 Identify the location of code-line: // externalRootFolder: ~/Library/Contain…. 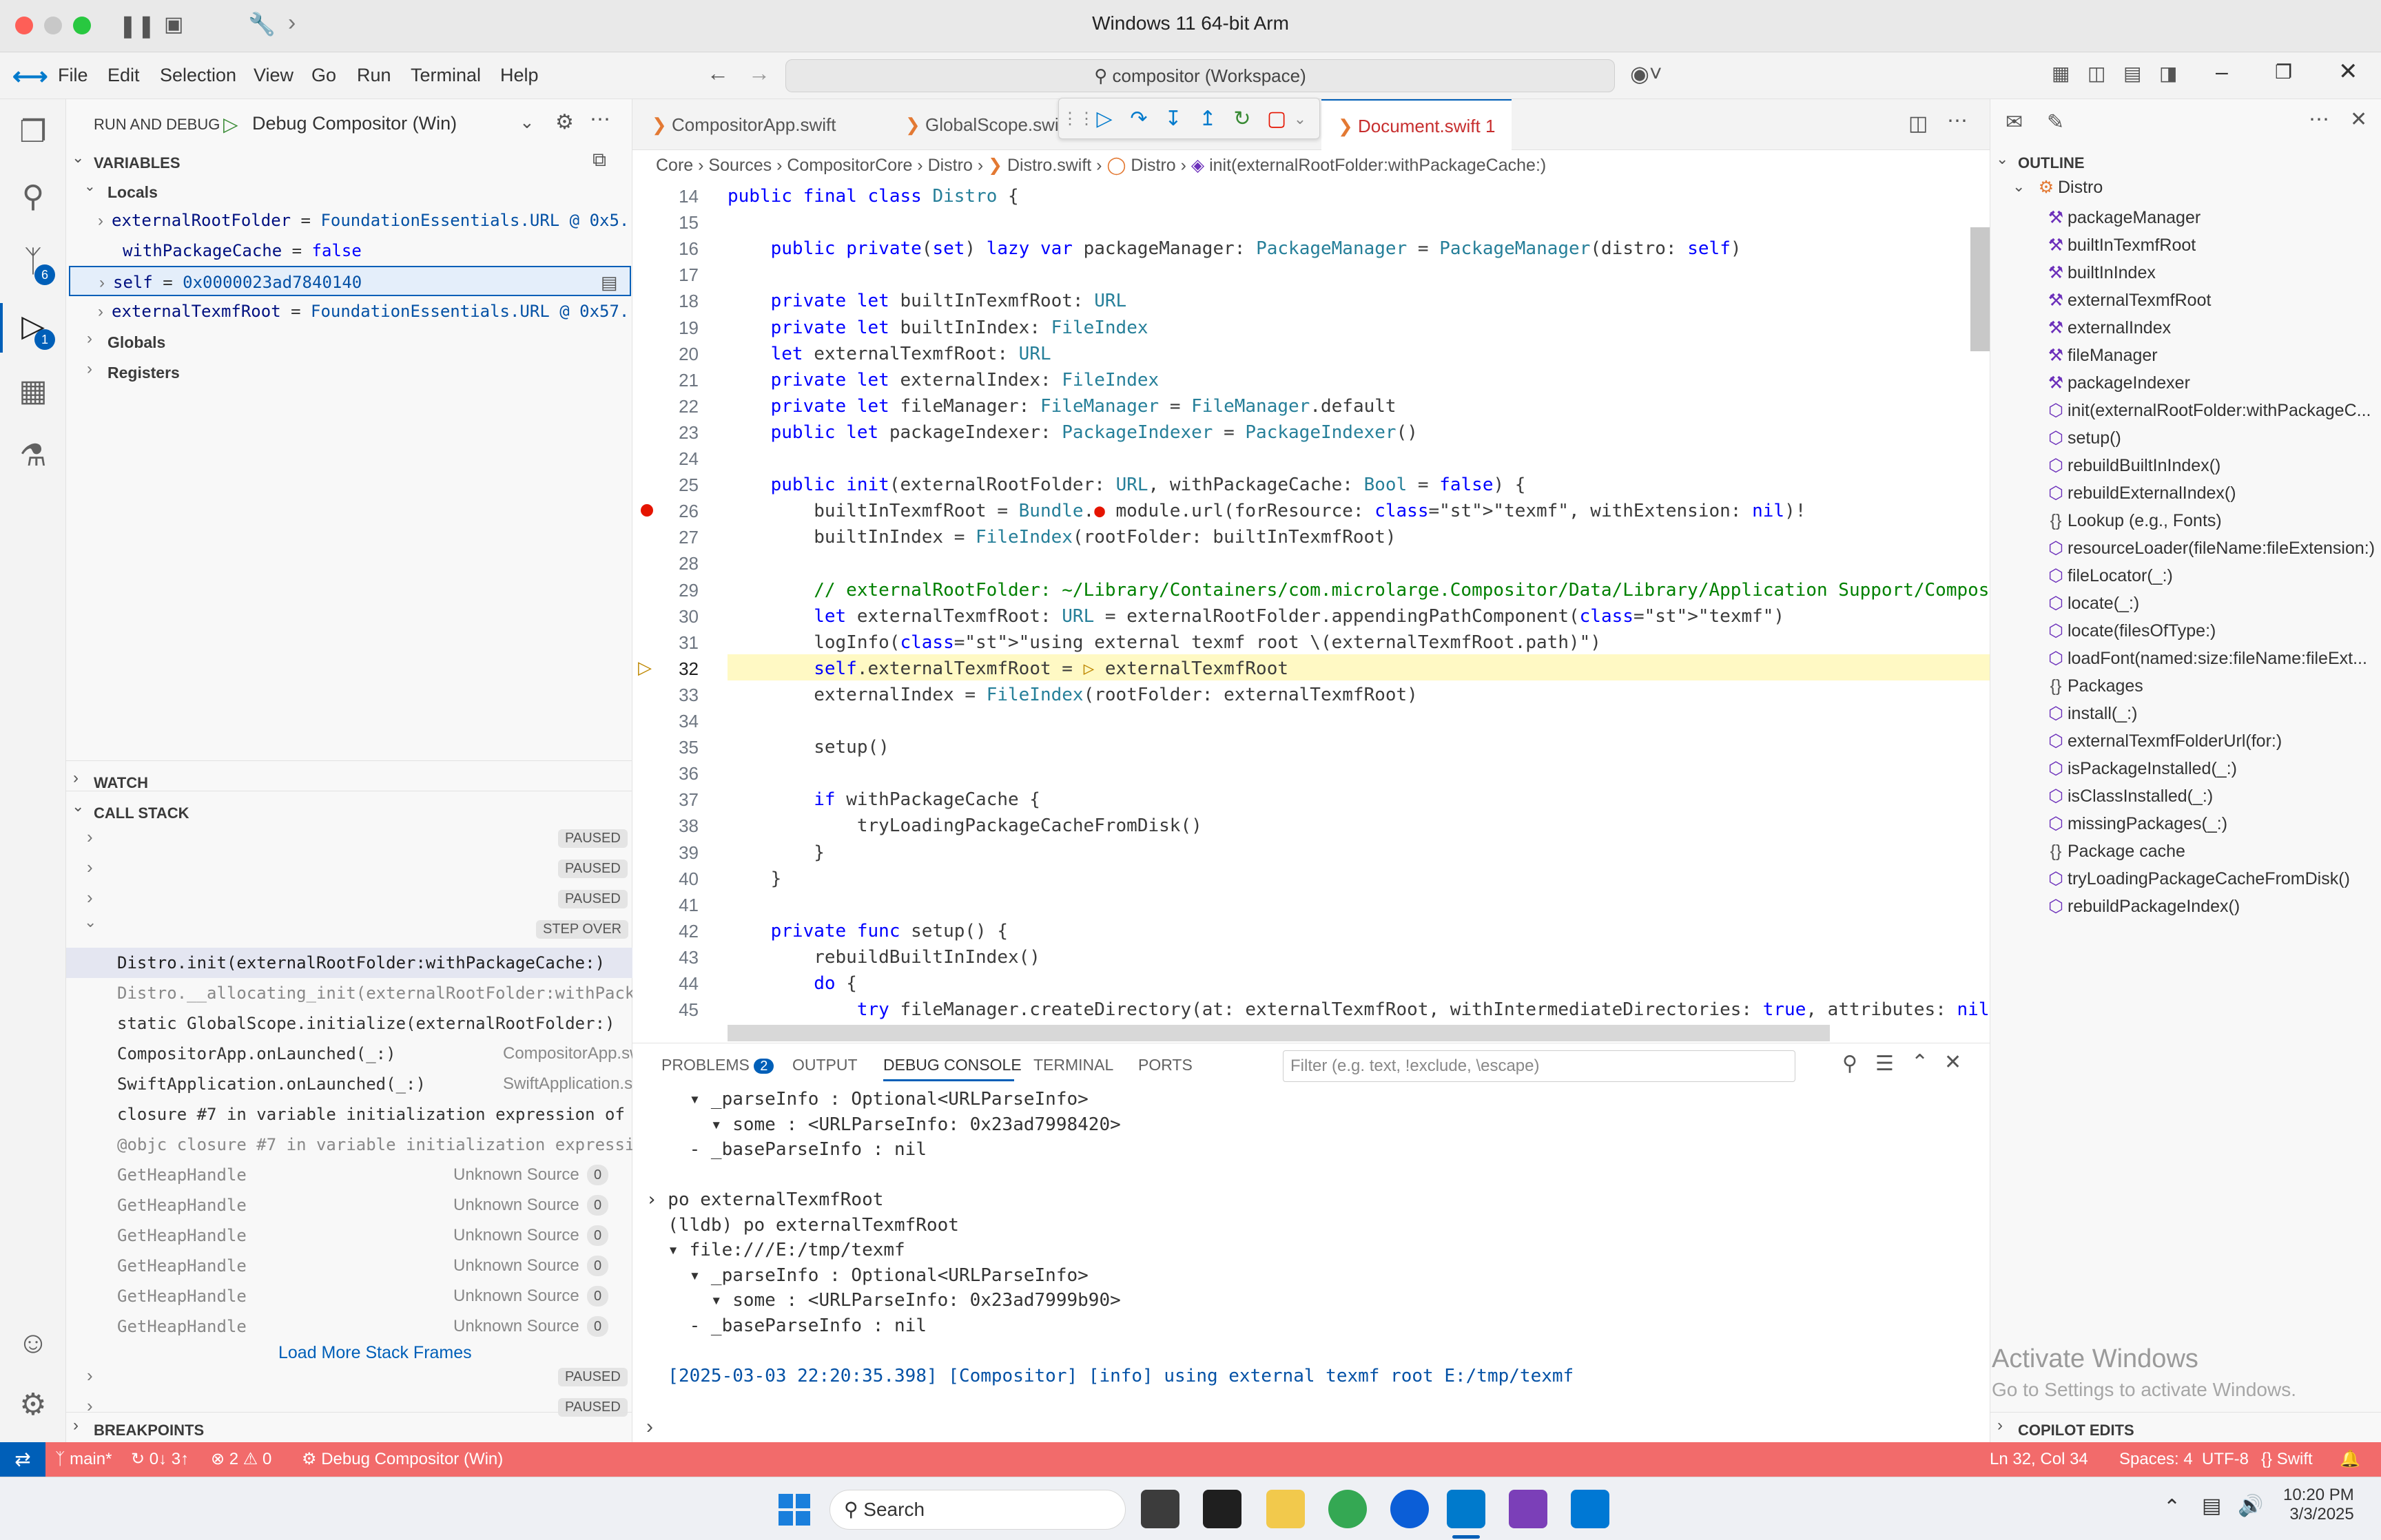
(1359, 590).